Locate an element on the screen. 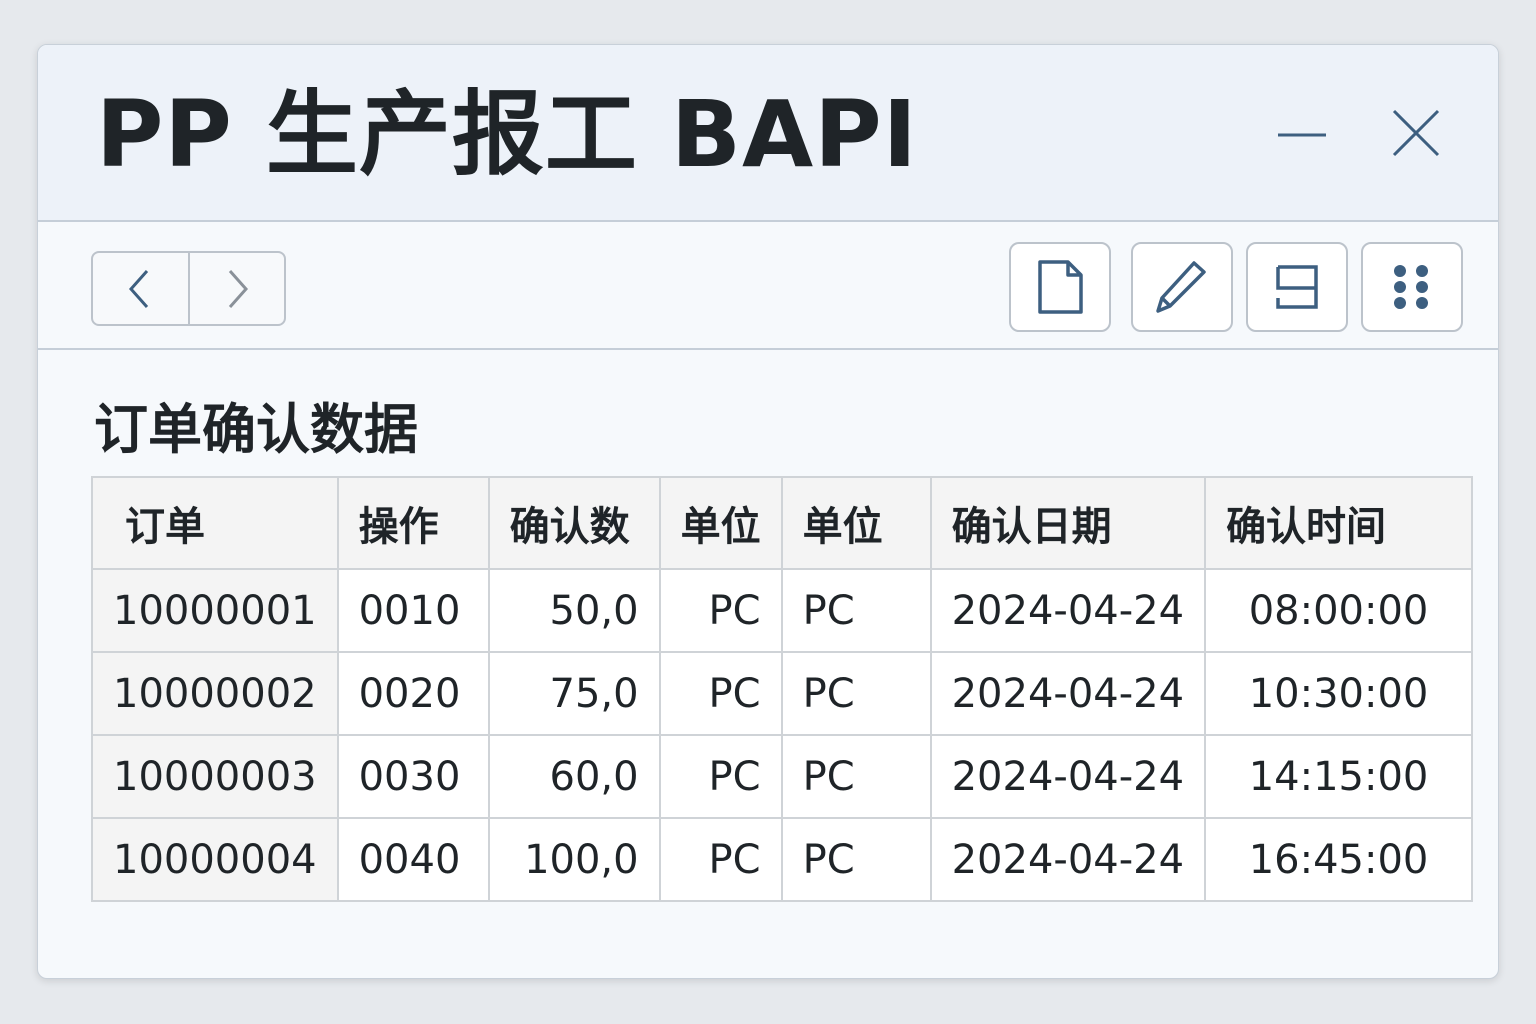  cell-operation: 0010 is located at coordinates (413, 610).